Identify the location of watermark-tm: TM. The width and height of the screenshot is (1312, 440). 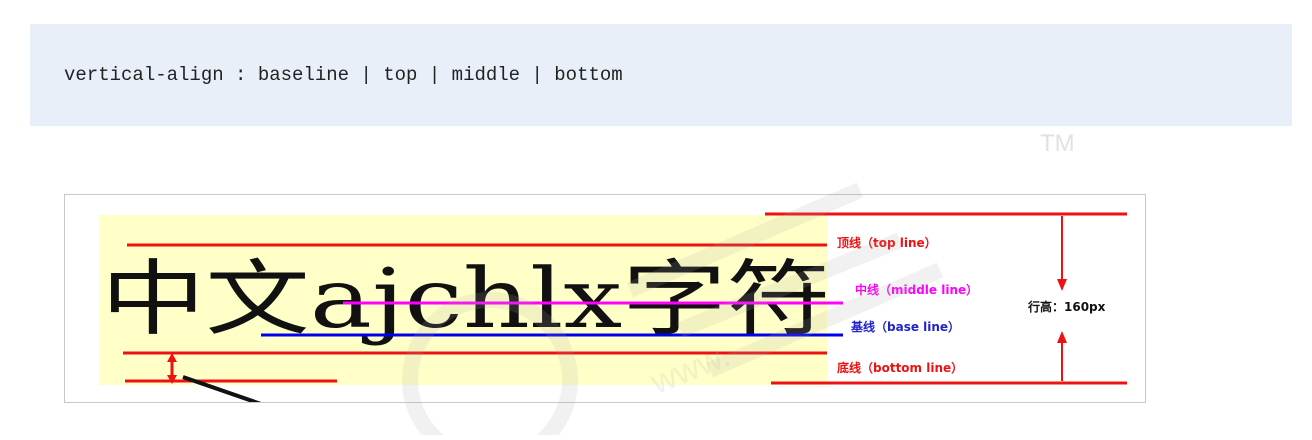
(1057, 143).